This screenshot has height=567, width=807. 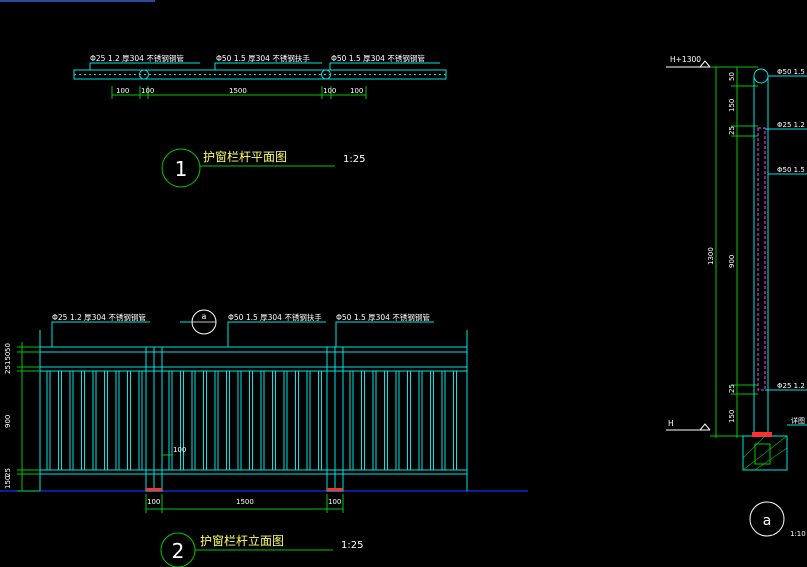 I want to click on section-dim-5: 25, so click(x=732, y=388).